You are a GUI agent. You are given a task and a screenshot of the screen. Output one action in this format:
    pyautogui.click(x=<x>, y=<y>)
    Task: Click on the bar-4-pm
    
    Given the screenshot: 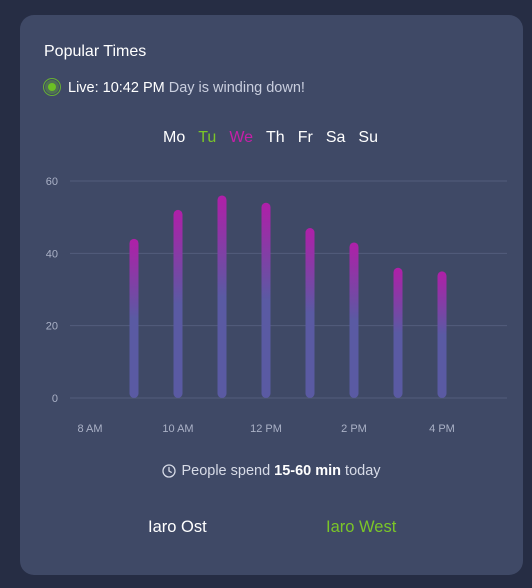 What is the action you would take?
    pyautogui.click(x=442, y=334)
    